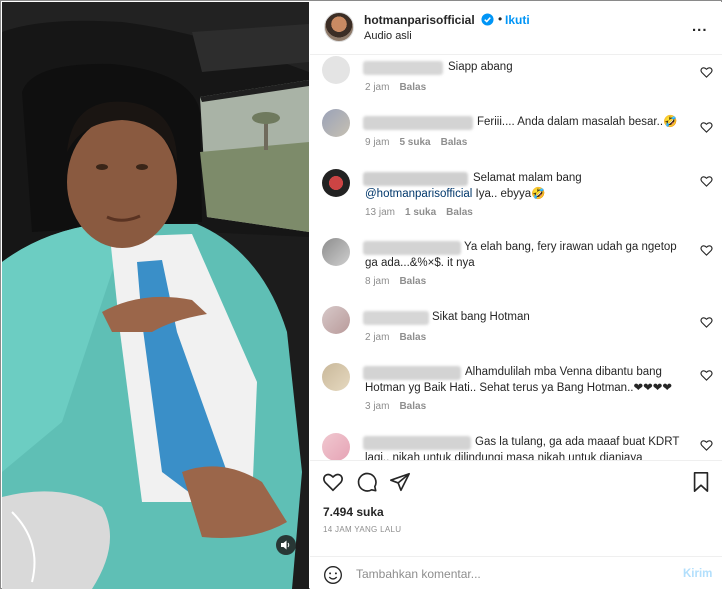 The width and height of the screenshot is (722, 589). I want to click on comment-meta: 8 jam Balas, so click(400, 281).